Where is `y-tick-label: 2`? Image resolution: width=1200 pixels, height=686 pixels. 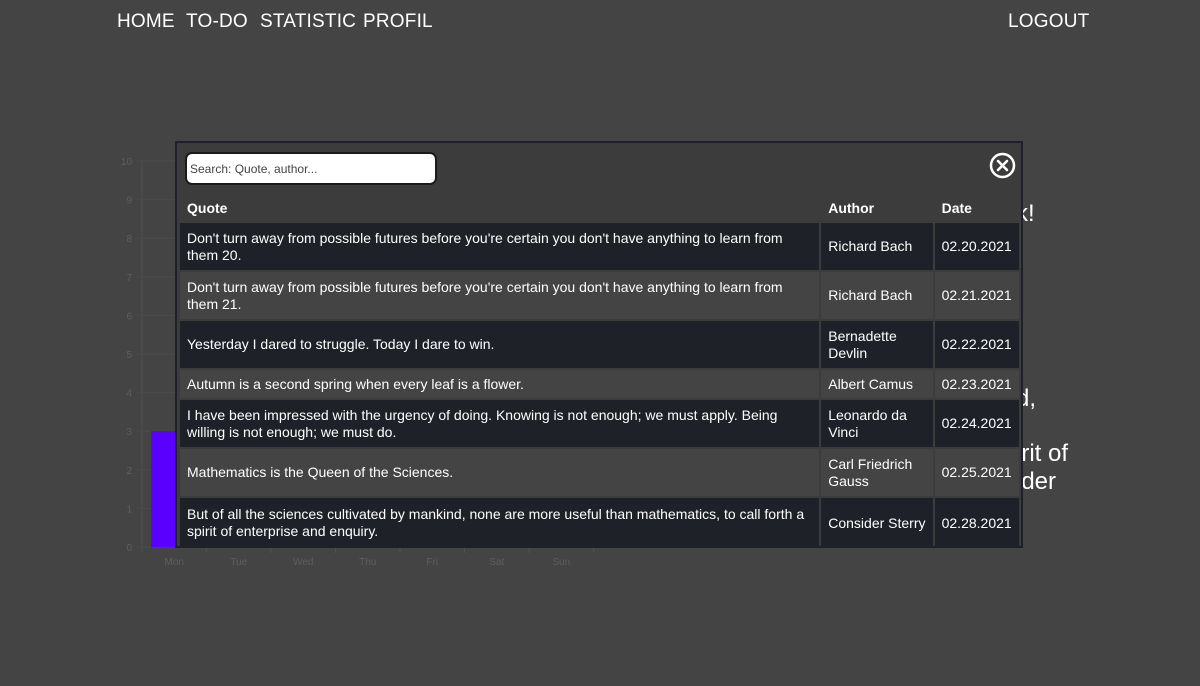
y-tick-label: 2 is located at coordinates (129, 471).